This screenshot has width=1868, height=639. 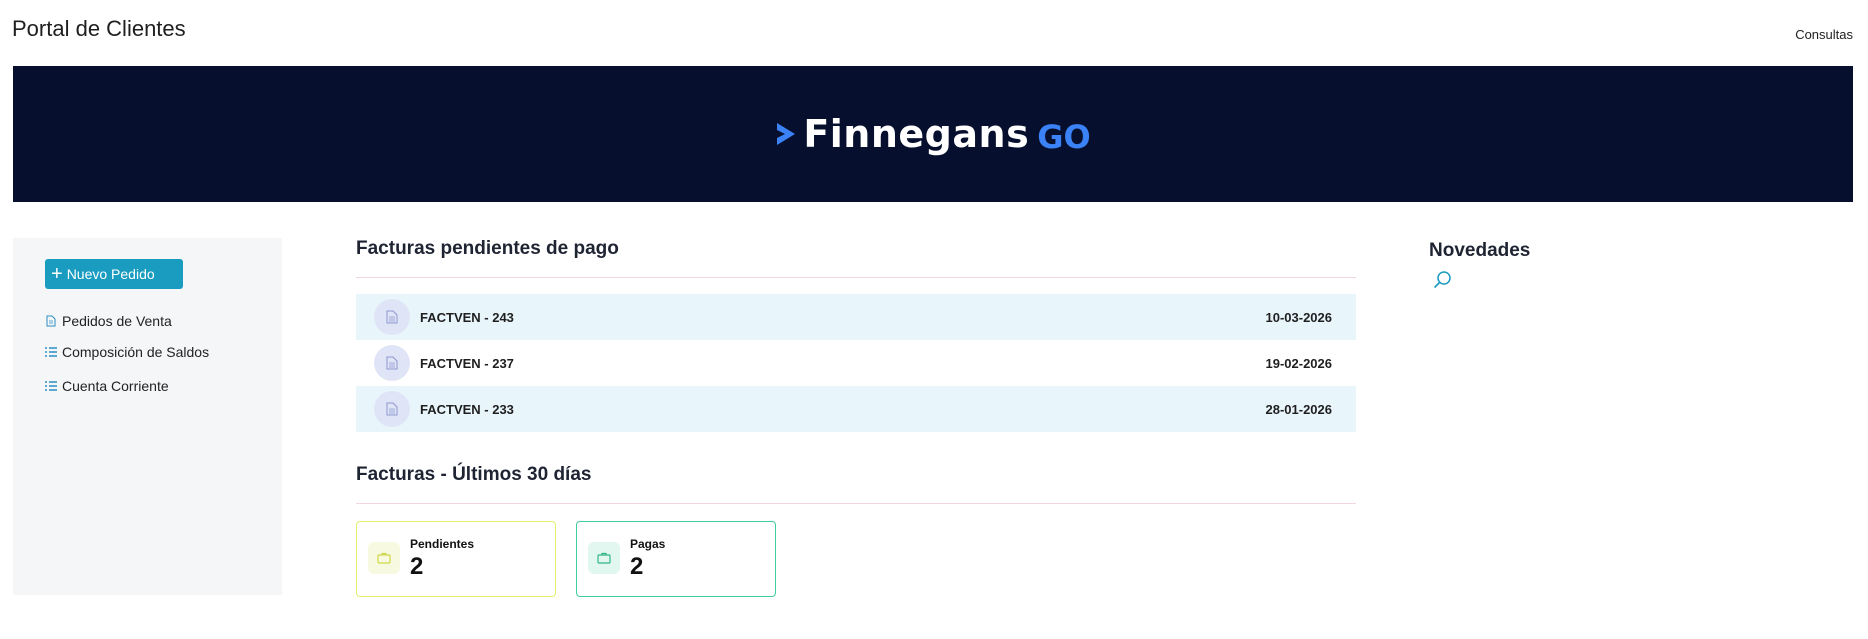 I want to click on sidebar-item-pedidos-de-venta: Pedidos de Venta, so click(x=108, y=321).